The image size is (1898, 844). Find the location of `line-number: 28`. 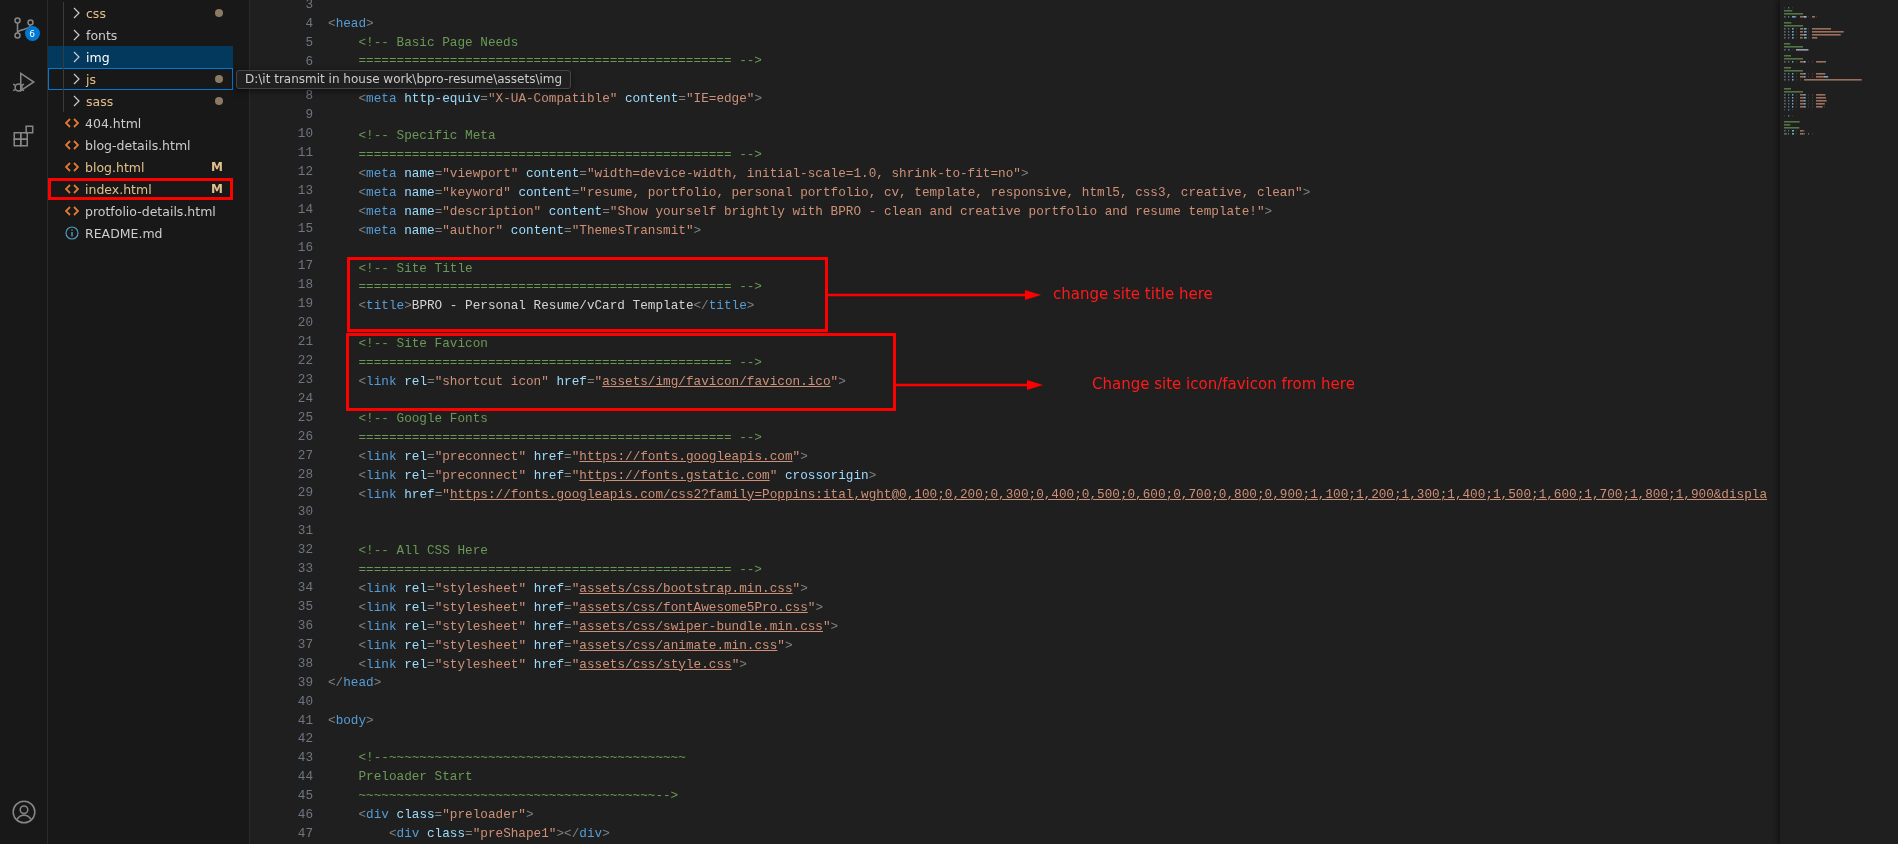

line-number: 28 is located at coordinates (305, 474).